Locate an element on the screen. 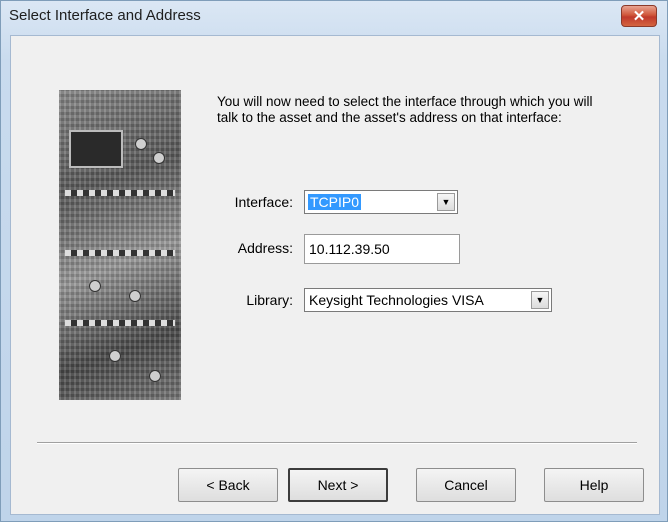 This screenshot has width=668, height=522. library-dropdown: Keysight Technologies VISA ▼ is located at coordinates (428, 300).